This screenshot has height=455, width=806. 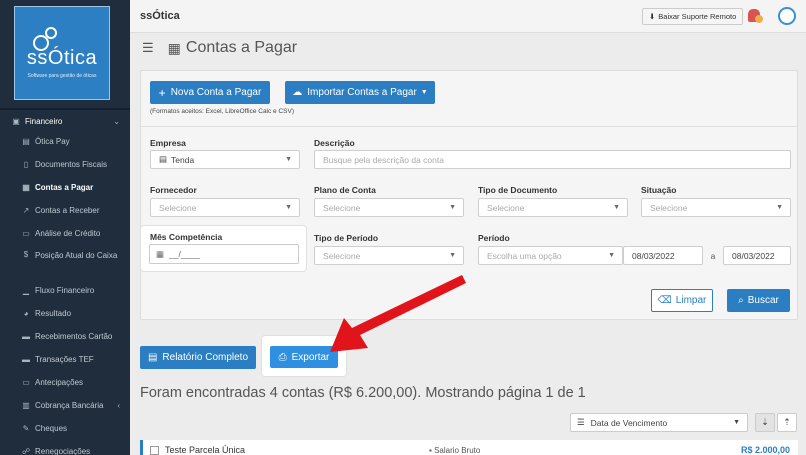 What do you see at coordinates (659, 422) in the screenshot?
I see `sort-select: ☰ Data de Vencimento ▼` at bounding box center [659, 422].